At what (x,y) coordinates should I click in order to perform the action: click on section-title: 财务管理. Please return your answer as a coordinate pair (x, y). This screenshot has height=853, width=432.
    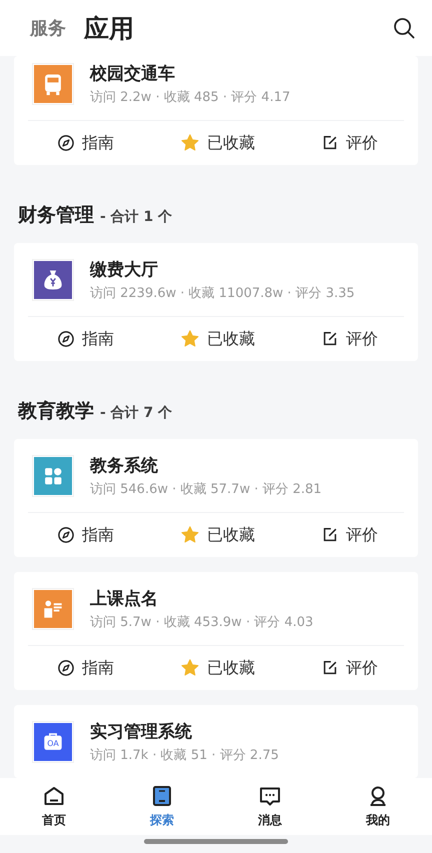
    Looking at the image, I should click on (56, 215).